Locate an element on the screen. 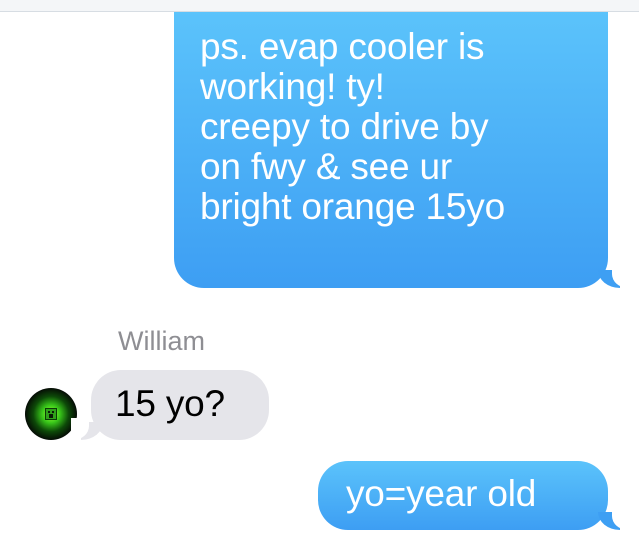 This screenshot has width=639, height=559. sender-name: William is located at coordinates (161, 341).